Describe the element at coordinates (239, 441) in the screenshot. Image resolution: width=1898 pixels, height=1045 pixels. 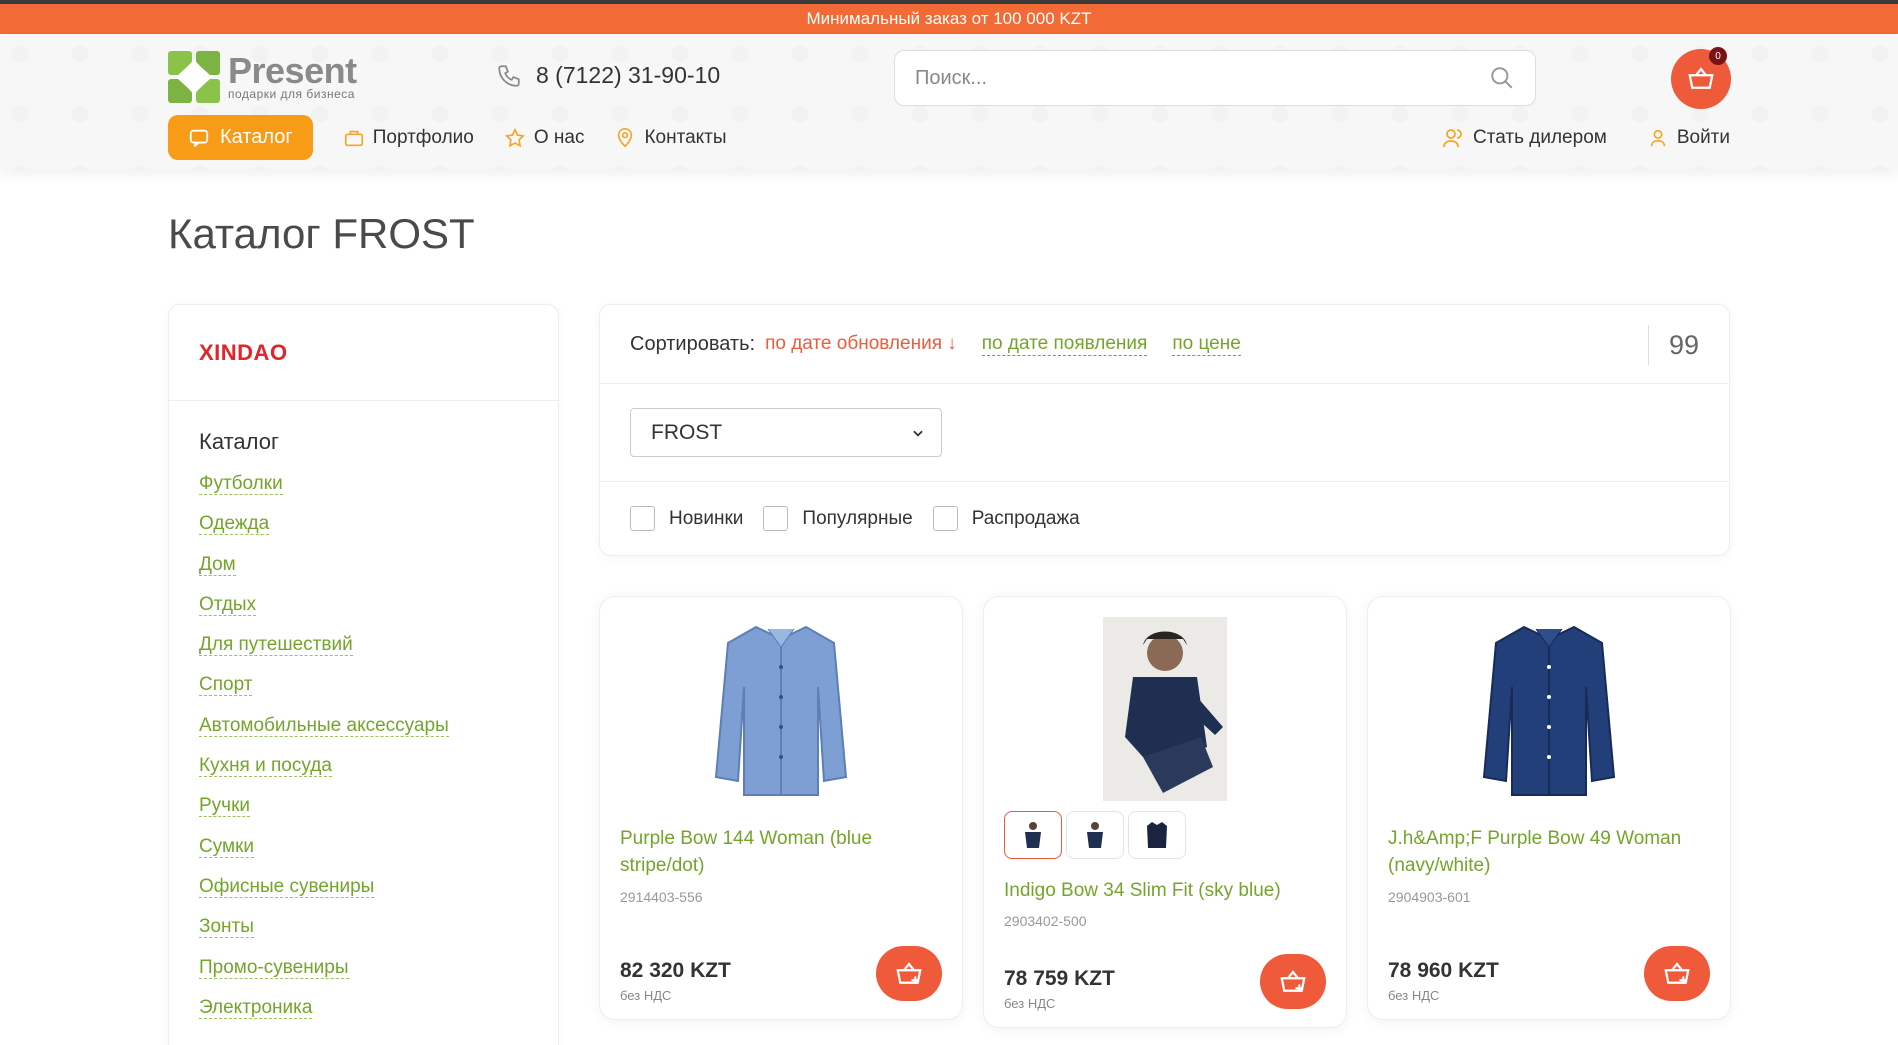
I see `sidebar-catalog-title: Каталог` at that location.